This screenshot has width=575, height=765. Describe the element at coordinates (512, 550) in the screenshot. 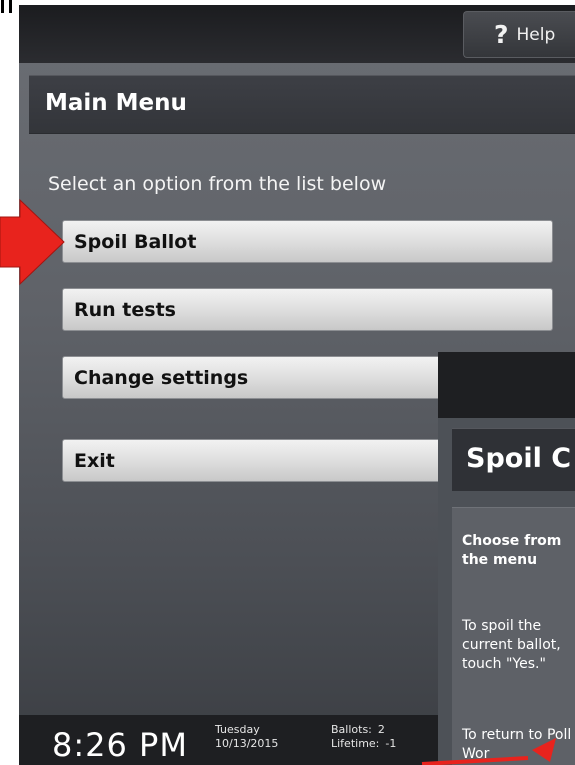

I see `overlay-heading: Choose from the menu` at that location.